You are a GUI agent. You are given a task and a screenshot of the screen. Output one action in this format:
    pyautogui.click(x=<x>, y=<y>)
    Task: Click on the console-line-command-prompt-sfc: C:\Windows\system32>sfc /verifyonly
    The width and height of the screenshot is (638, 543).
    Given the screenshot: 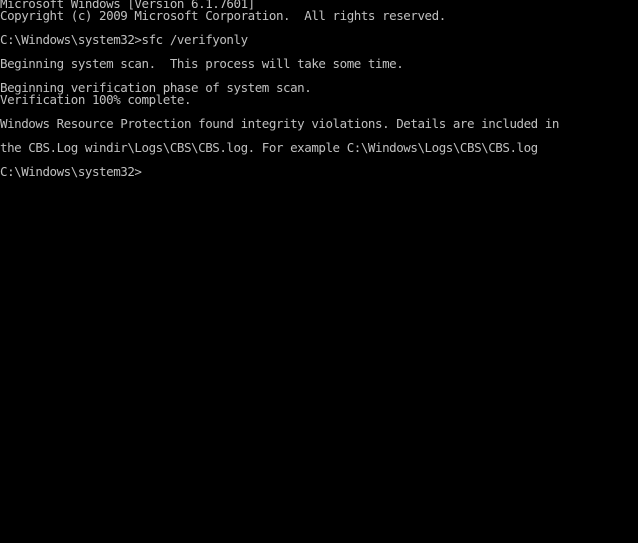 What is the action you would take?
    pyautogui.click(x=124, y=39)
    